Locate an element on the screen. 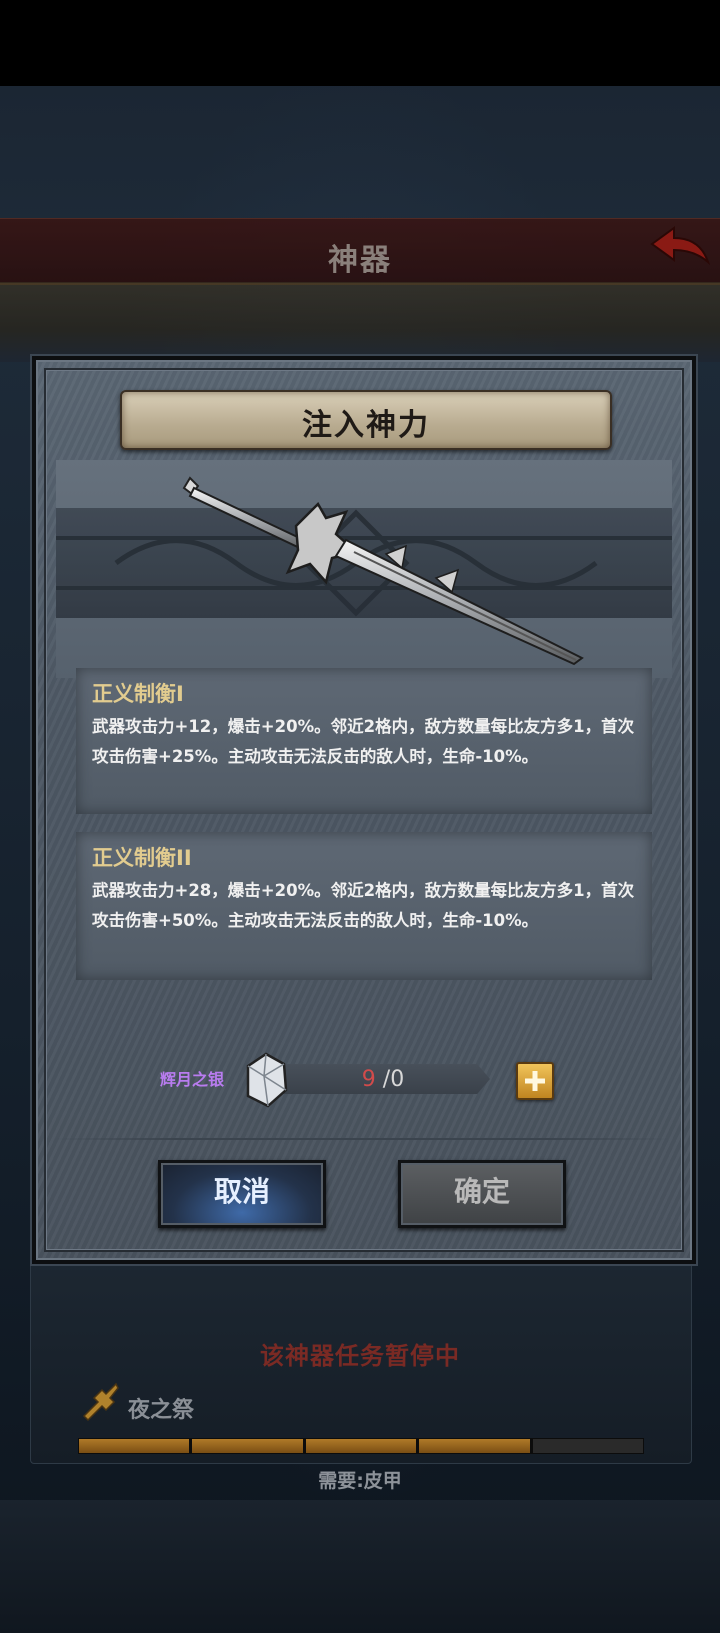  artifact-progress-bar is located at coordinates (361, 1446).